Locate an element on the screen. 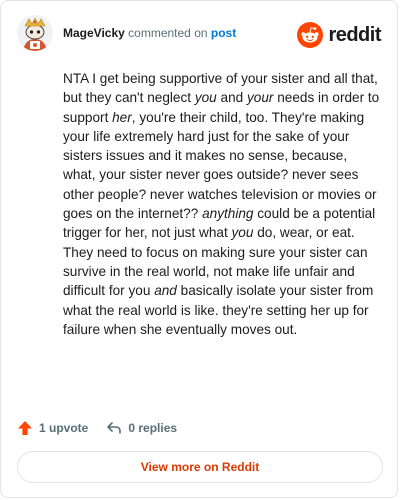 Image resolution: width=400 pixels, height=500 pixels. comment-header: MageVicky commented on post reddit is located at coordinates (199, 35).